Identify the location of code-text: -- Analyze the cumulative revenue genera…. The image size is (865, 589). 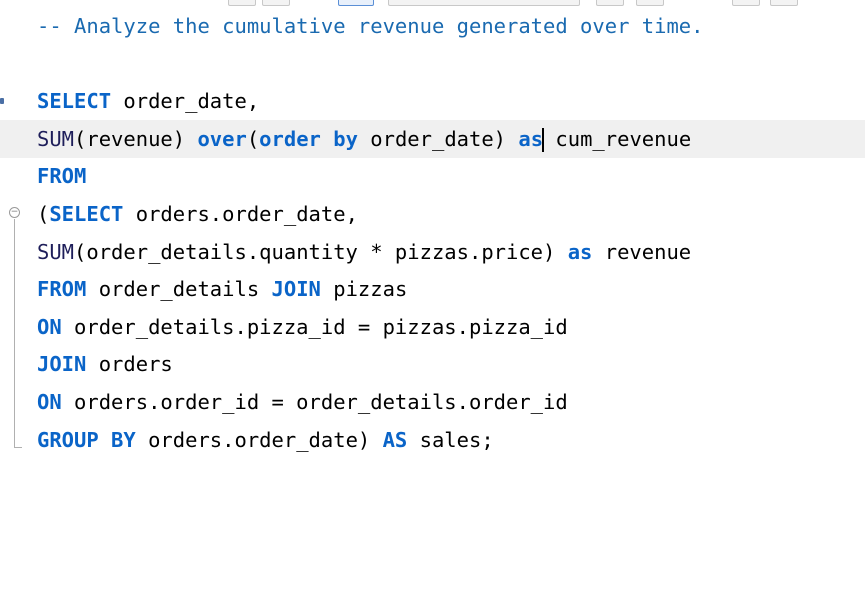
(370, 26).